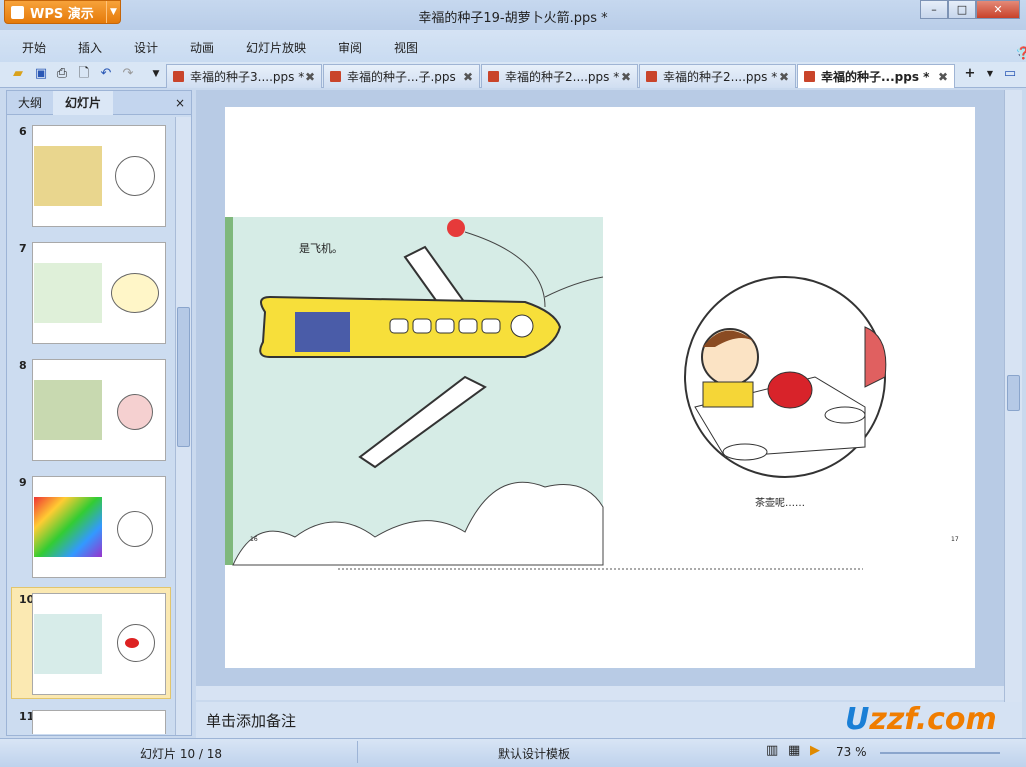  I want to click on tab-label: 幸福的种子...pps *, so click(875, 77).